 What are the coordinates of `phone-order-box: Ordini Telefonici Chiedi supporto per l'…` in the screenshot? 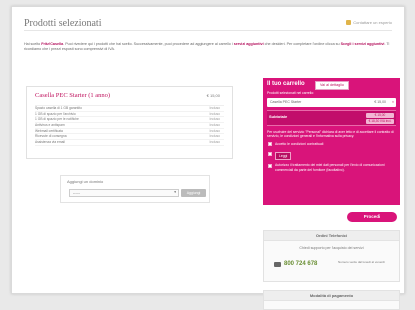 It's located at (331, 256).